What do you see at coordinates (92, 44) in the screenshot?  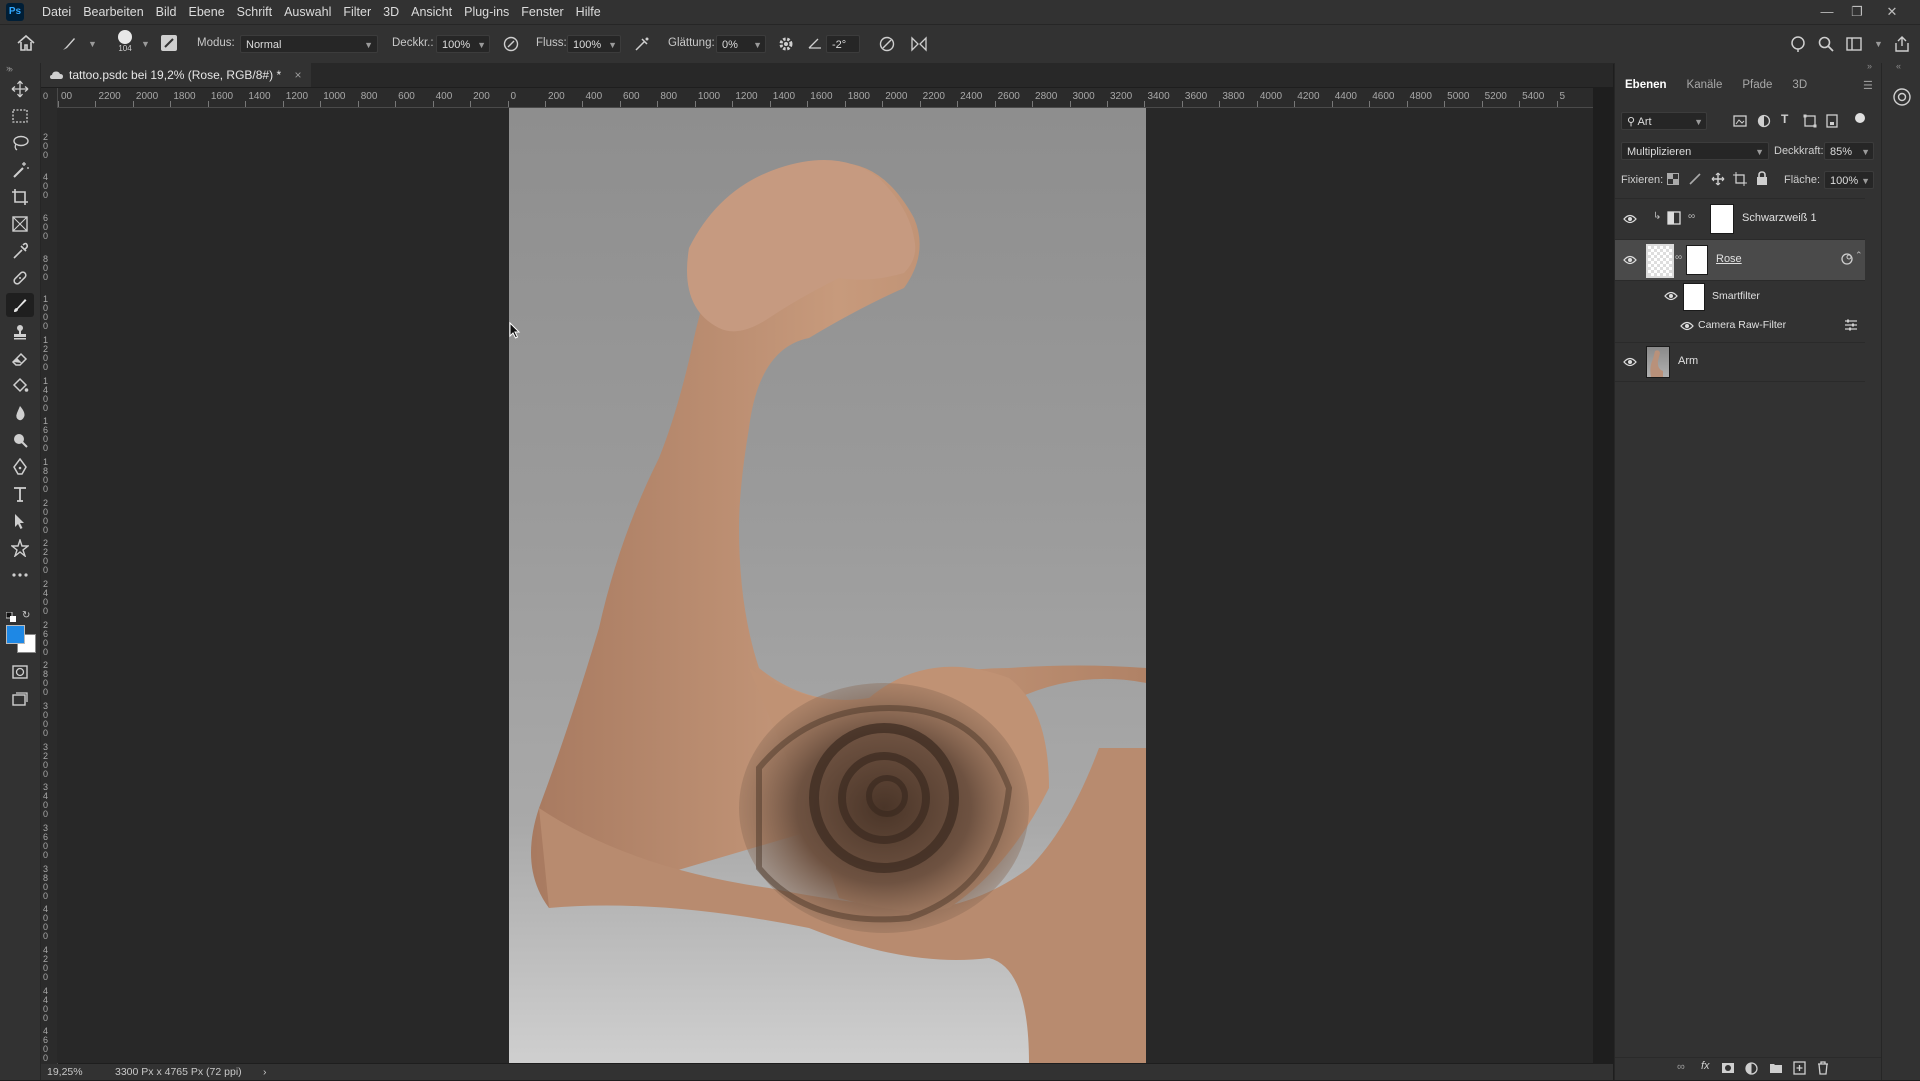 I see `brush-preset-chevron-icon: ▼` at bounding box center [92, 44].